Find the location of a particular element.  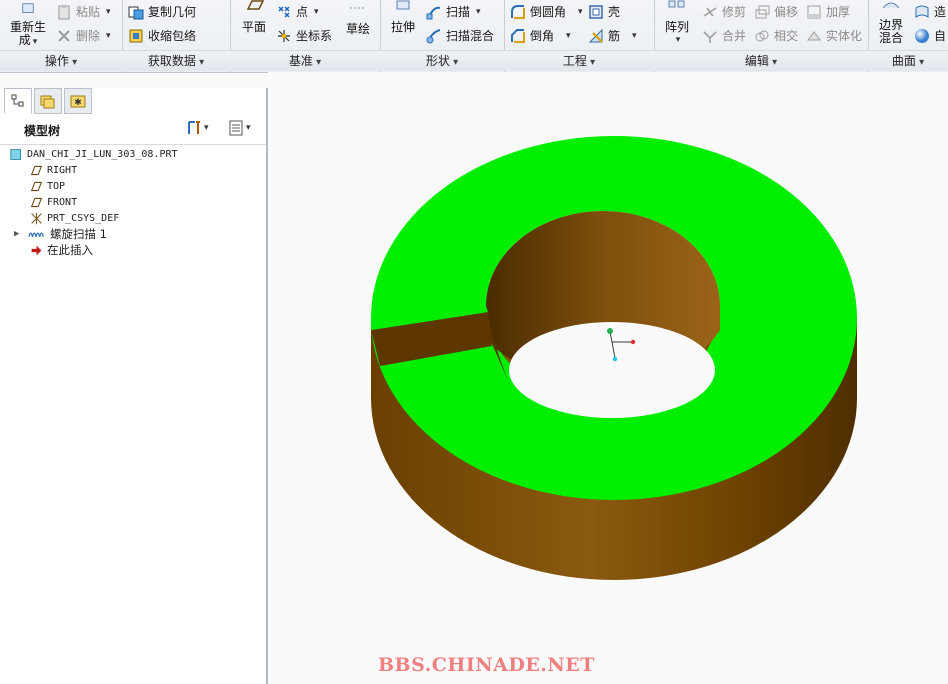

shrinkwrap-button: 收缩包络 is located at coordinates (162, 35).